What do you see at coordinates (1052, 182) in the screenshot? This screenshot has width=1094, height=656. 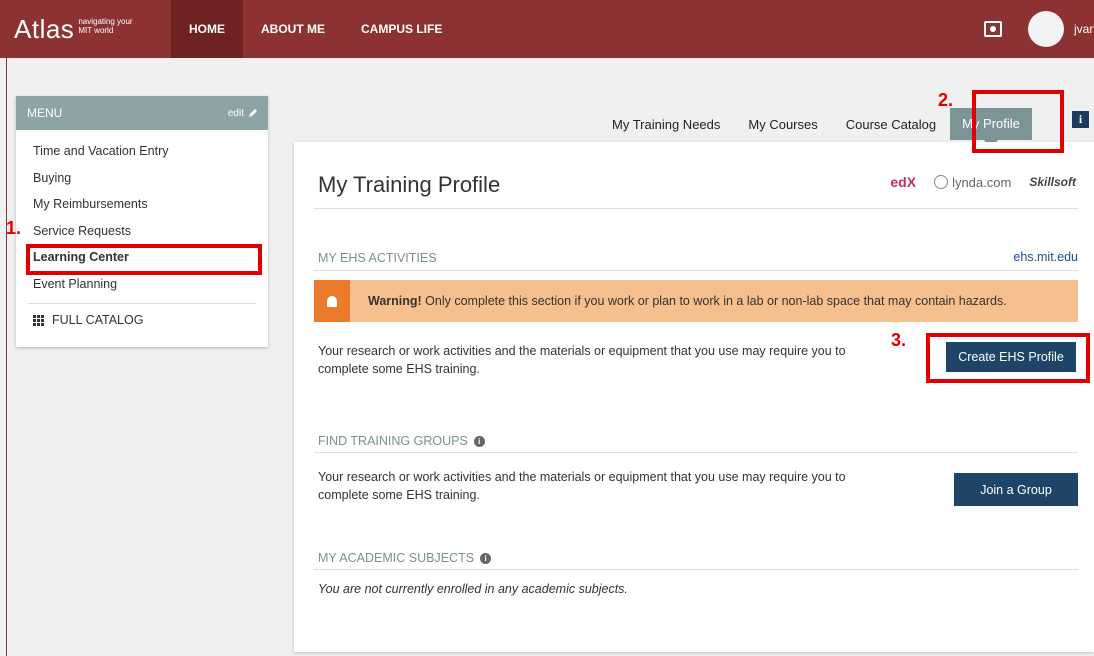 I see `skillsoft-logo: Skillsoft` at bounding box center [1052, 182].